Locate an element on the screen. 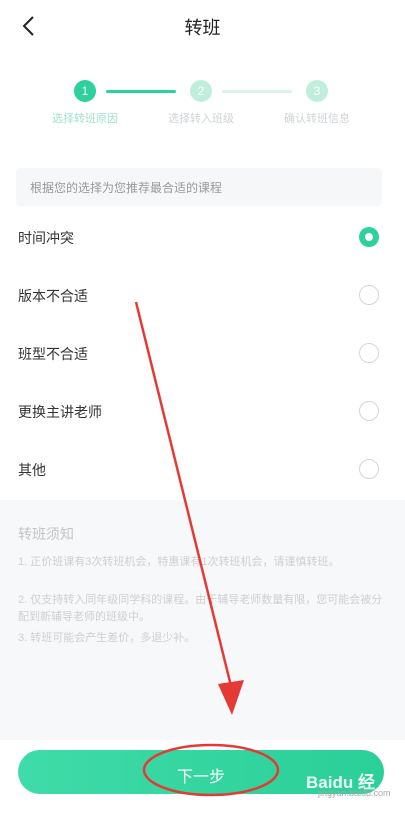 This screenshot has width=405, height=818. notice-item: 1. 正价班课有3次转班机会，特惠课有1次转班机会，请谨慎转班。 is located at coordinates (179, 562).